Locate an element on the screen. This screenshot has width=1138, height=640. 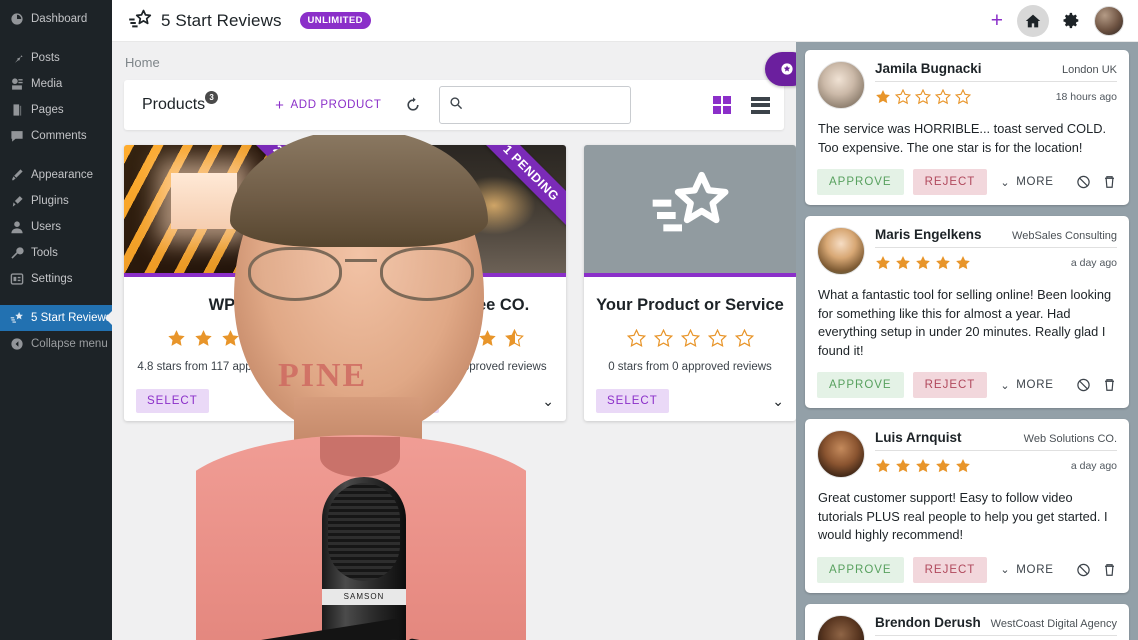
reviews-panel-toggle is located at coordinates (780, 69).